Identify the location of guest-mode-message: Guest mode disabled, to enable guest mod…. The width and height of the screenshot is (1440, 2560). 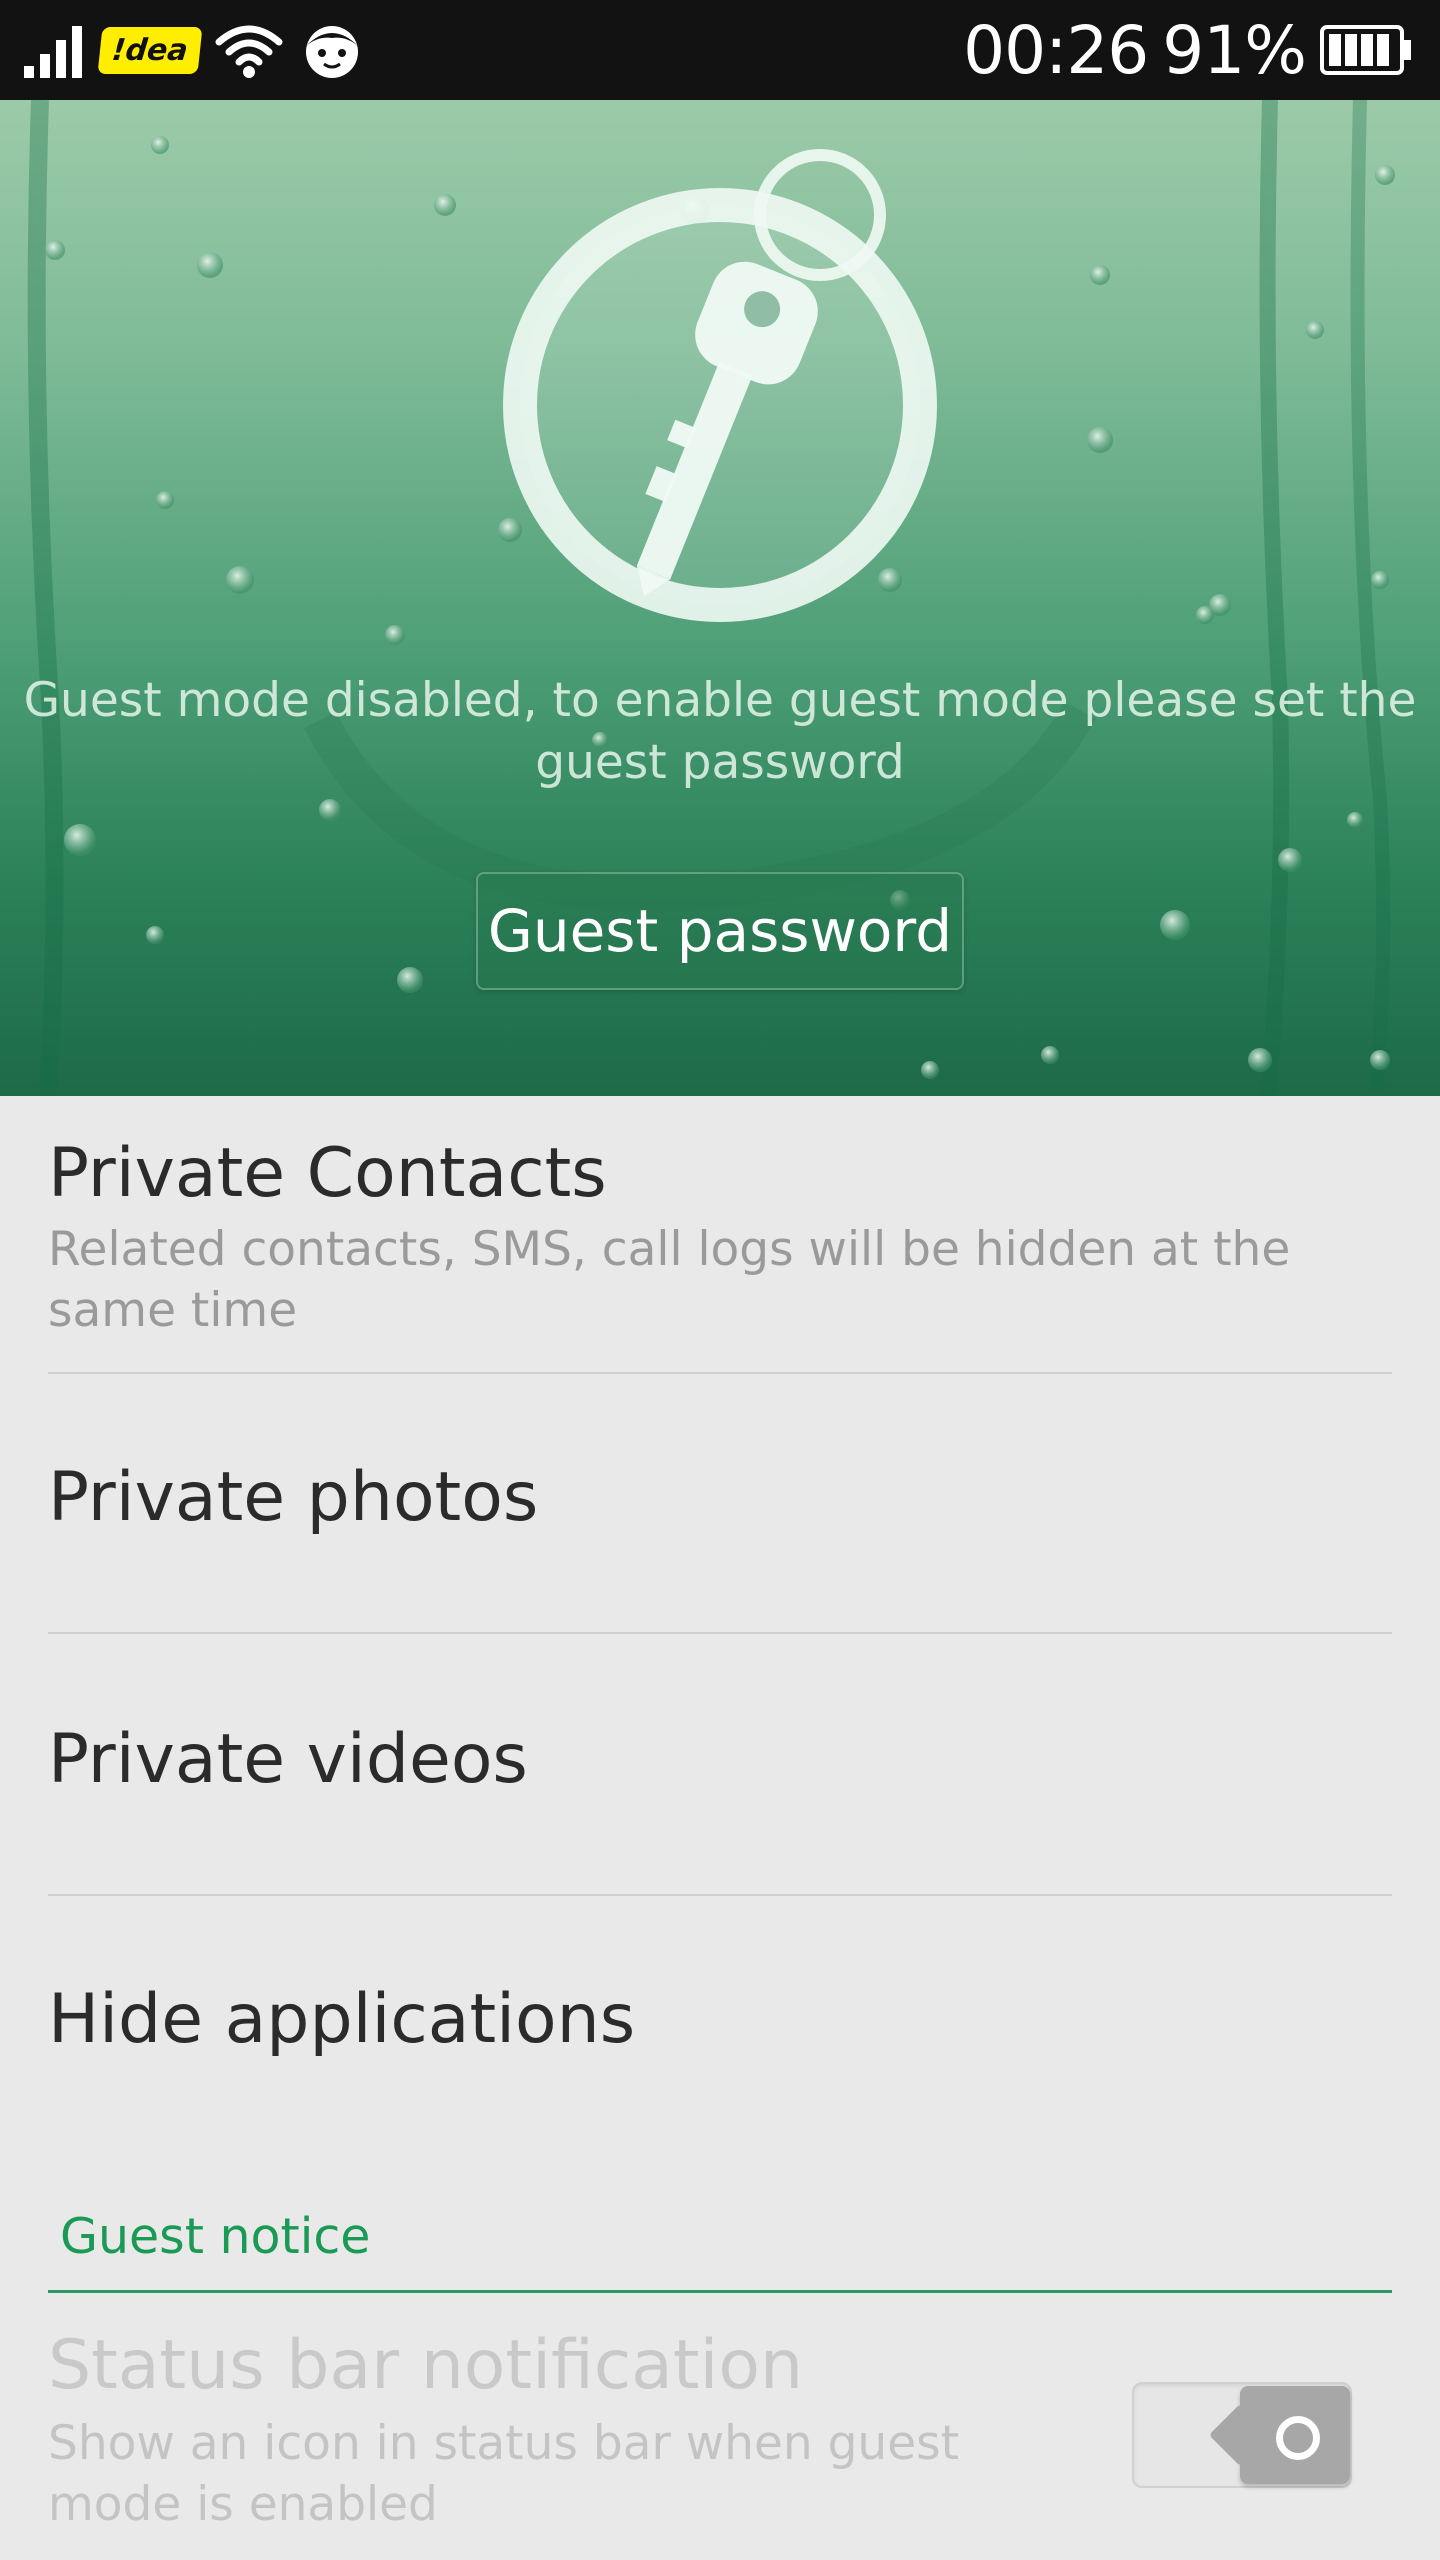
(720, 731).